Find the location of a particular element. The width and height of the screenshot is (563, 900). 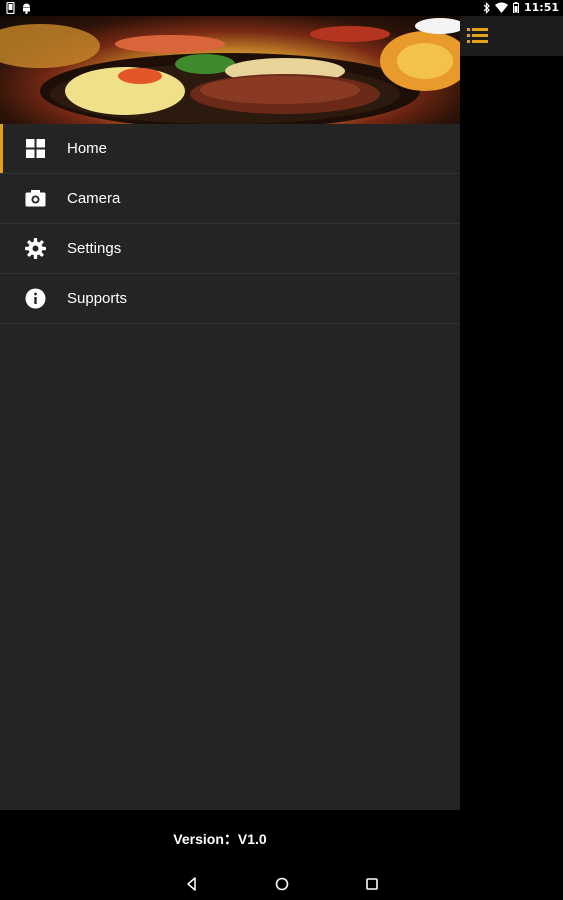

nav-label-camera: Camera is located at coordinates (94, 198).